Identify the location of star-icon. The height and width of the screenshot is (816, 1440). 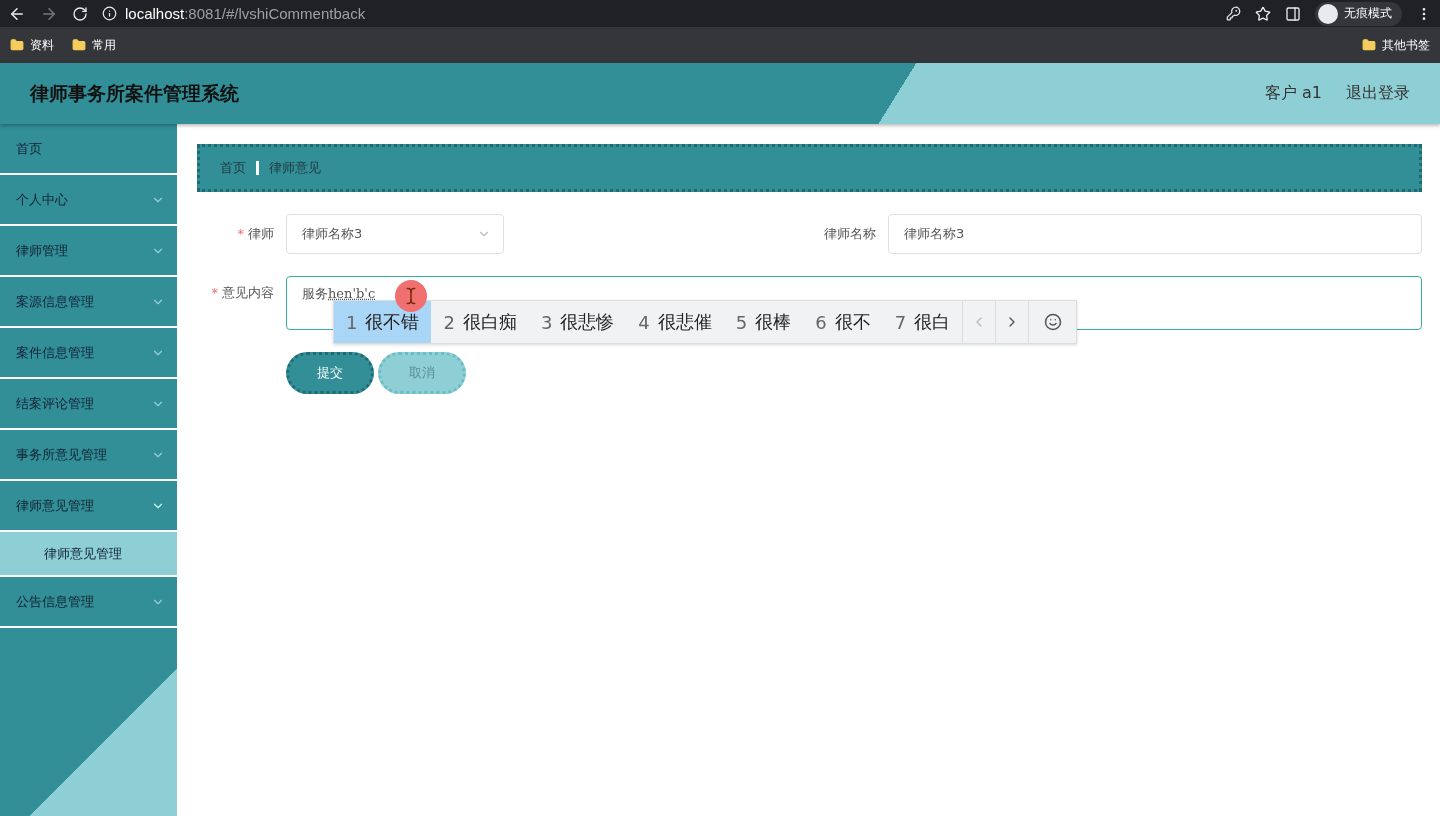
(1263, 13).